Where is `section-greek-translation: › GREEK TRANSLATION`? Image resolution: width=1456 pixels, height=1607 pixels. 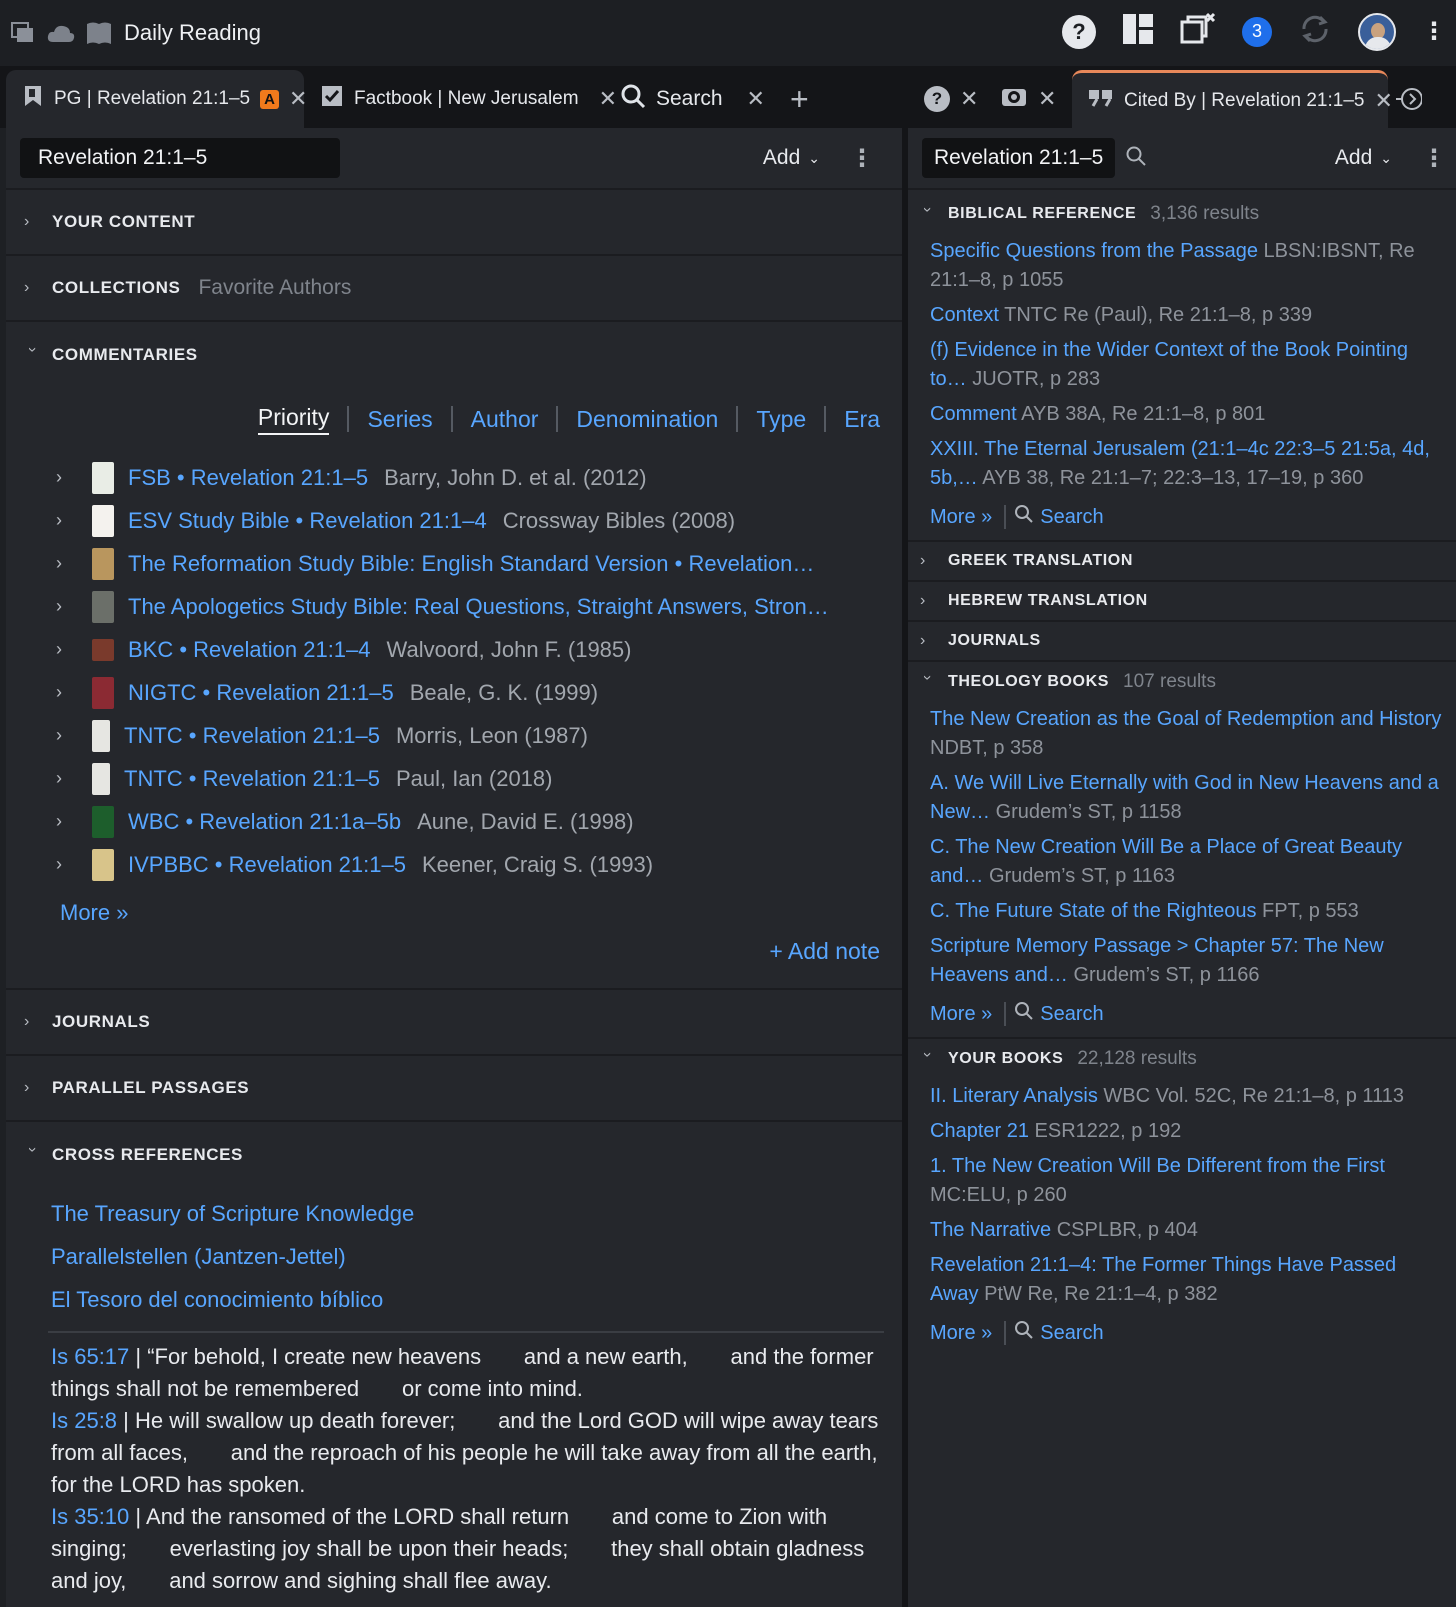 section-greek-translation: › GREEK TRANSLATION is located at coordinates (1182, 562).